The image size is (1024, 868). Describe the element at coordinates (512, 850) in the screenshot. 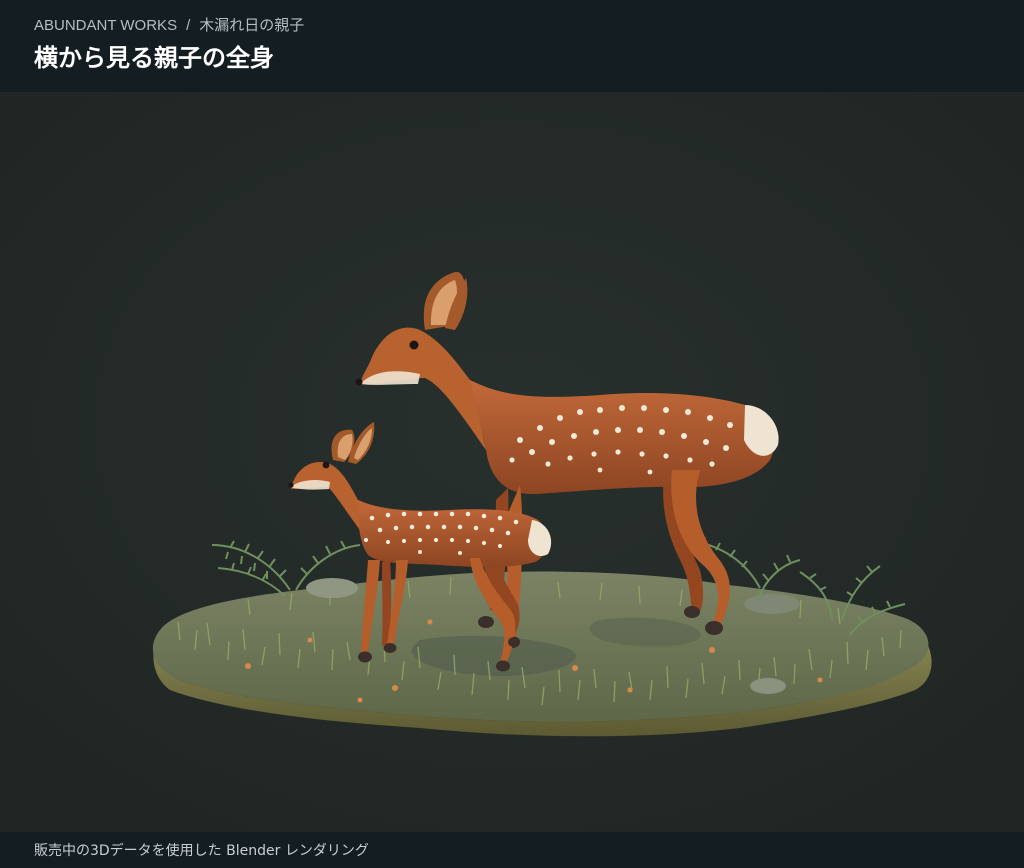

I see `footer-bar: 販売中の3Dデータを使用した Blender レンダリング` at that location.